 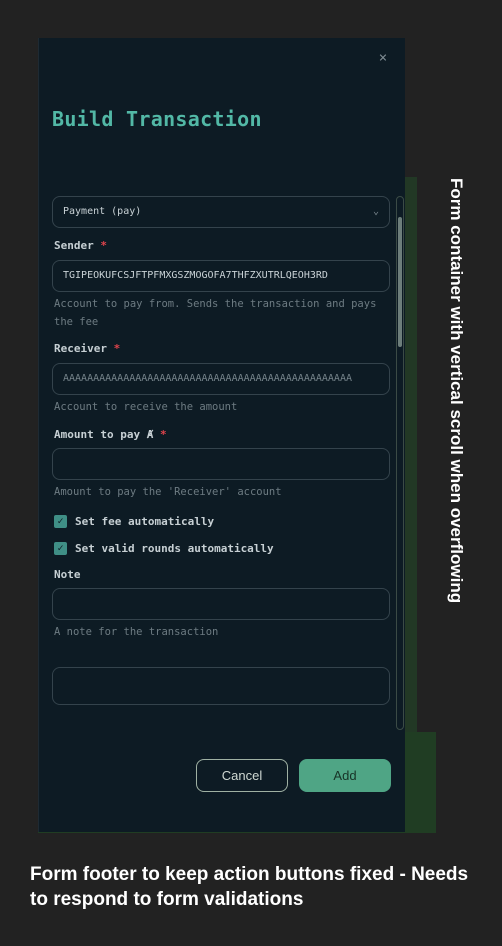 What do you see at coordinates (80, 245) in the screenshot?
I see `sender-label: Sender *` at bounding box center [80, 245].